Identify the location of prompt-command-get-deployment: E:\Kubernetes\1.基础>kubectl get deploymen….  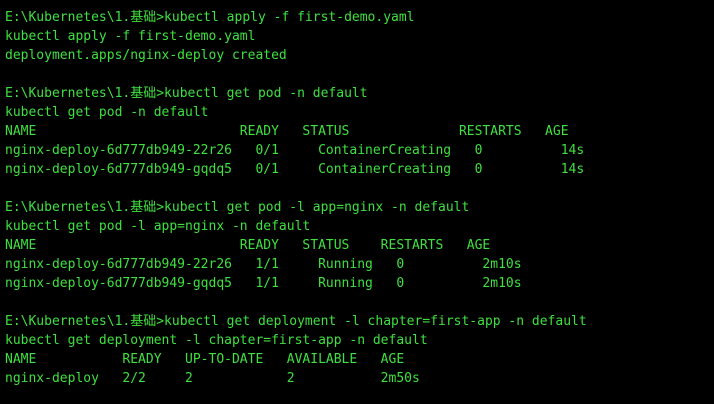
(296, 321).